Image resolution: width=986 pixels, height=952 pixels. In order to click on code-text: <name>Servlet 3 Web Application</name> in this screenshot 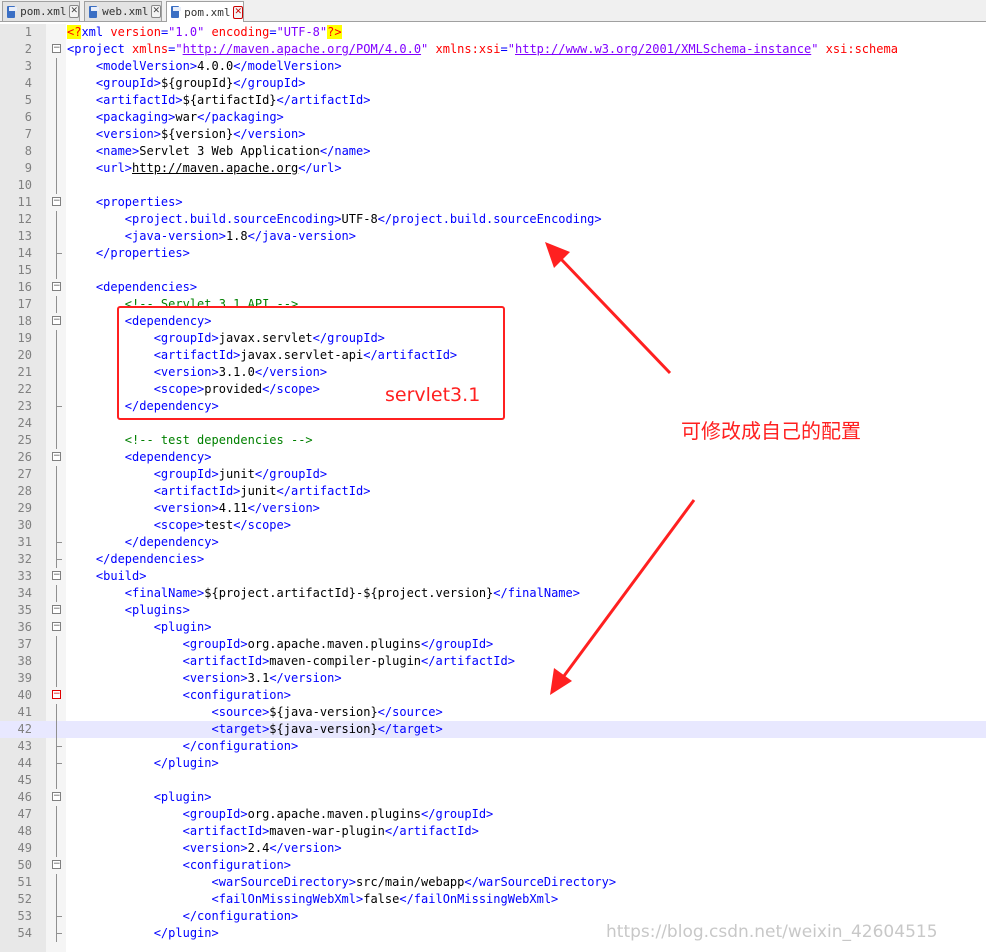, I will do `click(219, 151)`.